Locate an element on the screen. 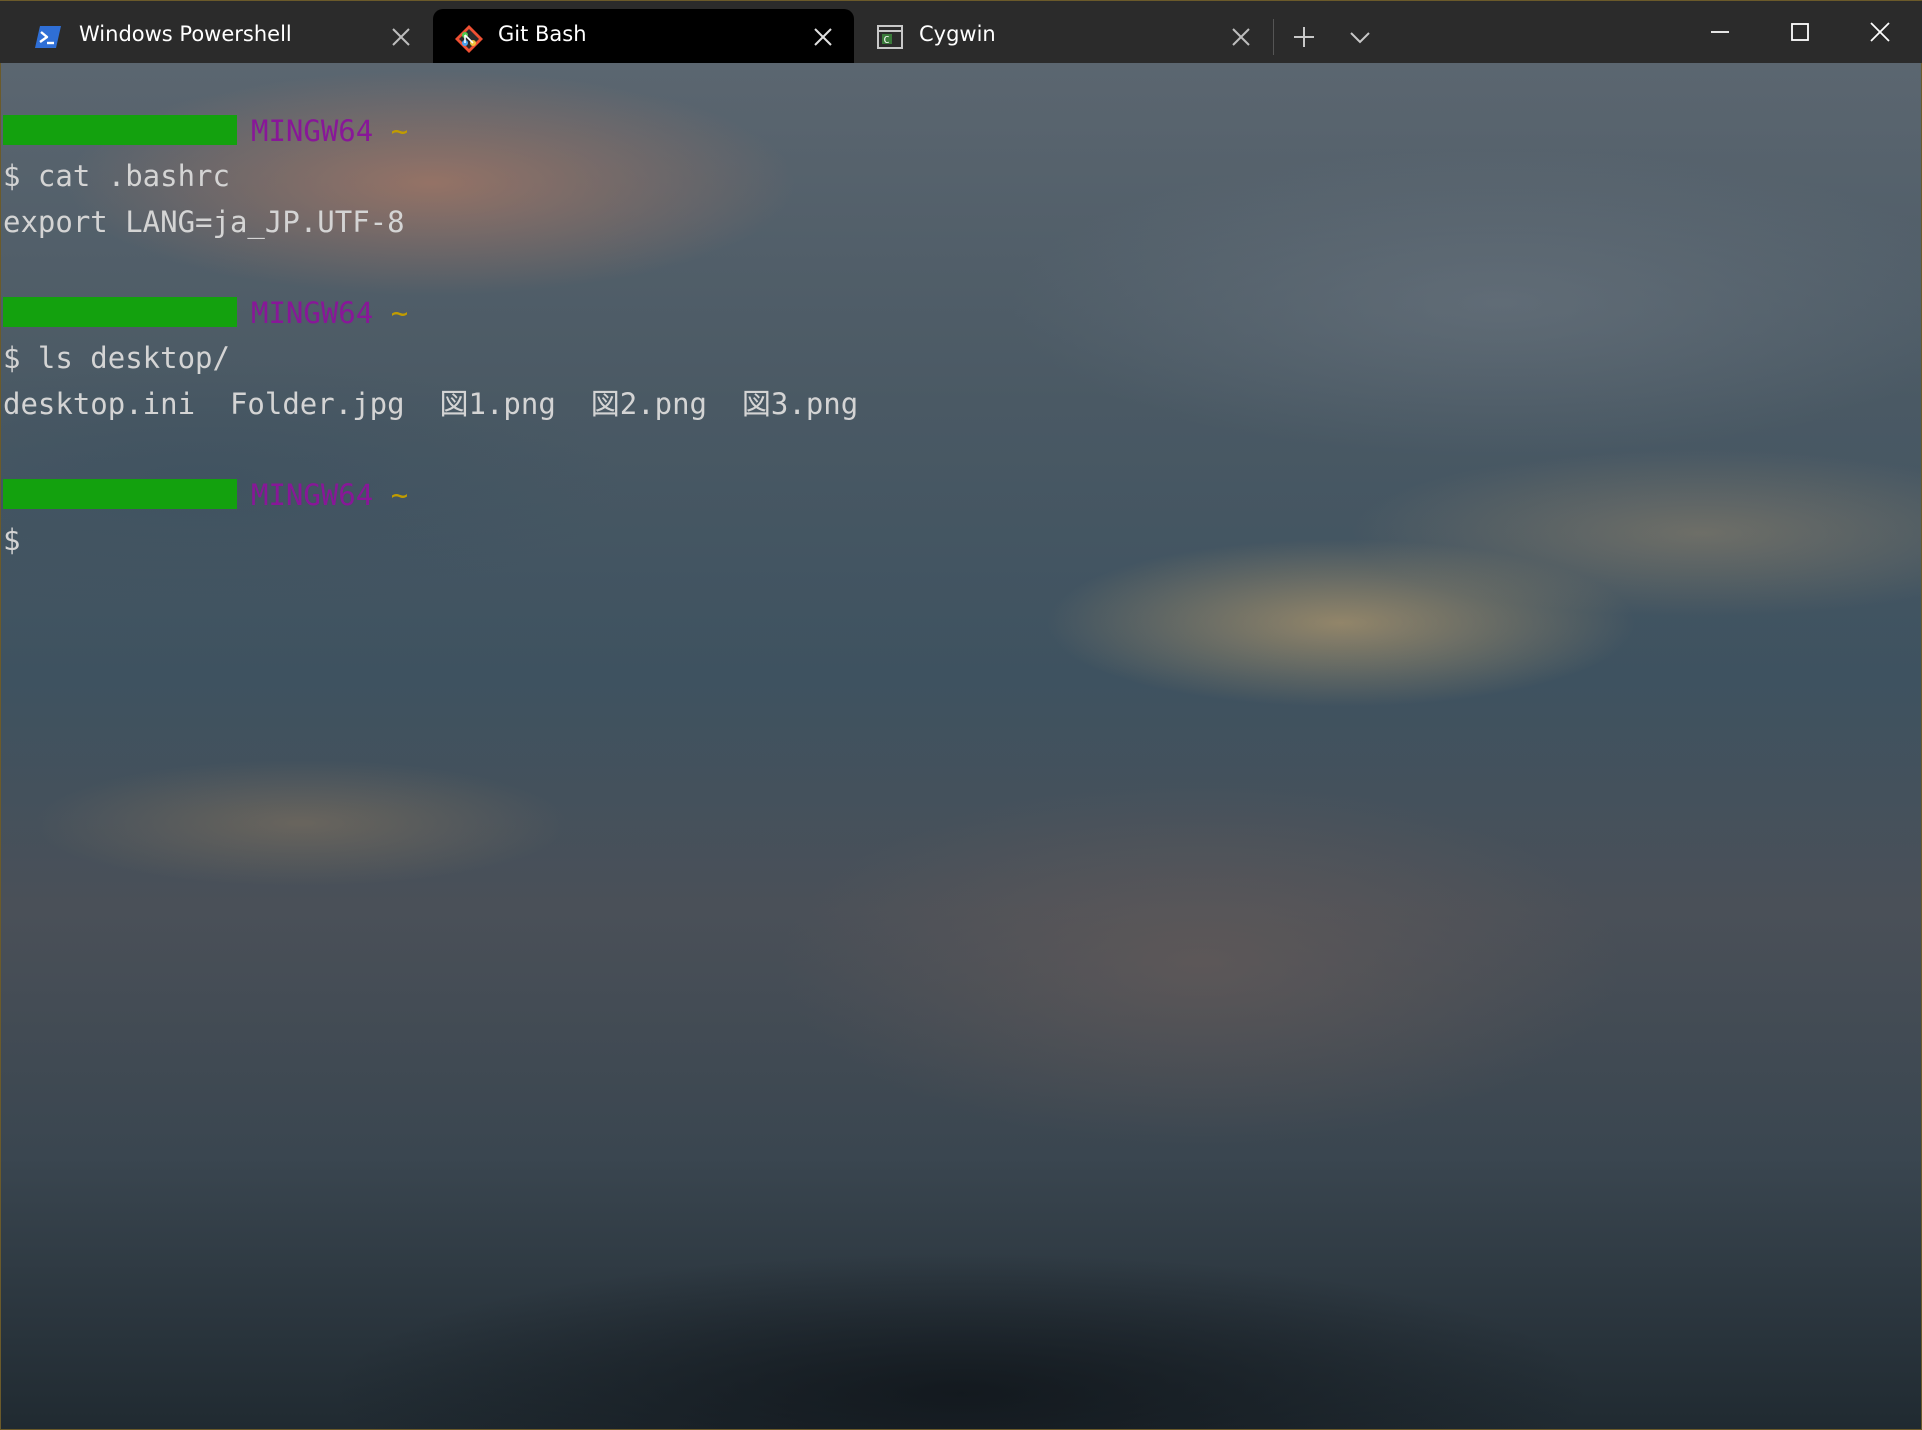  plus-icon is located at coordinates (1304, 37).